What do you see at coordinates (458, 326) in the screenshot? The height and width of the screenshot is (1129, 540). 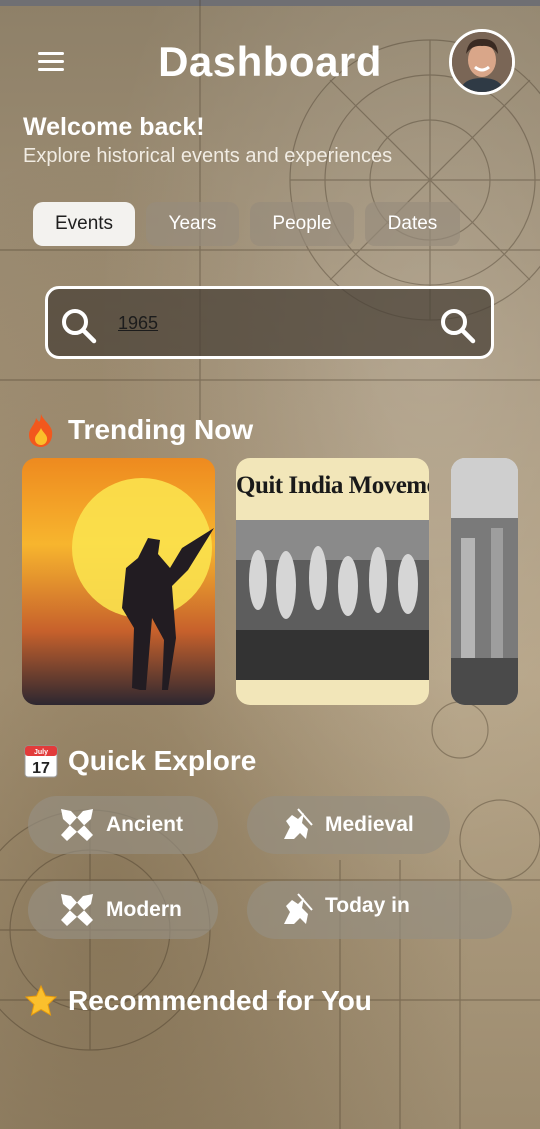 I see `search-submit-icon` at bounding box center [458, 326].